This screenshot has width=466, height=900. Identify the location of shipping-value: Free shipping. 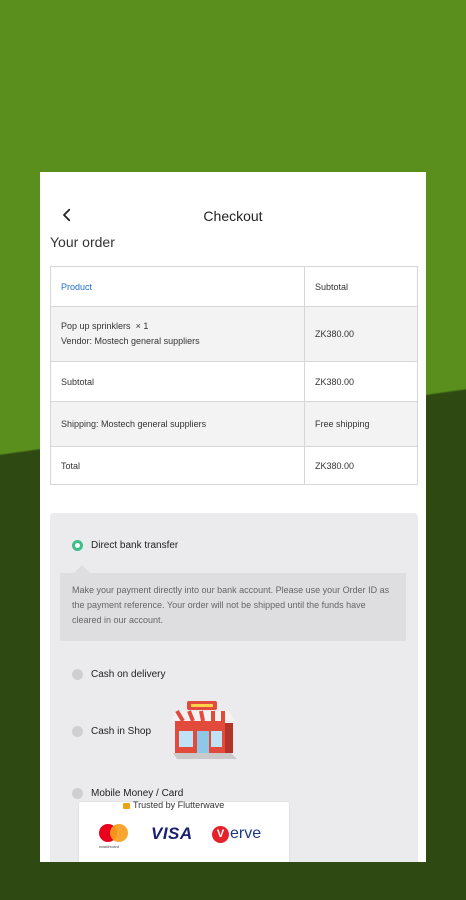
(361, 424).